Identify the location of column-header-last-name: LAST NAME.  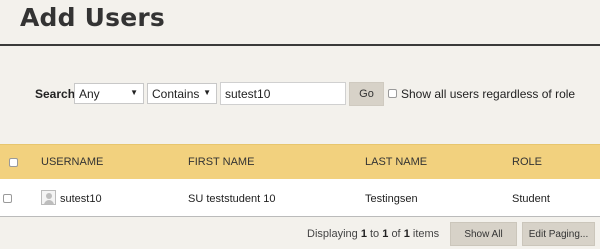
(396, 162).